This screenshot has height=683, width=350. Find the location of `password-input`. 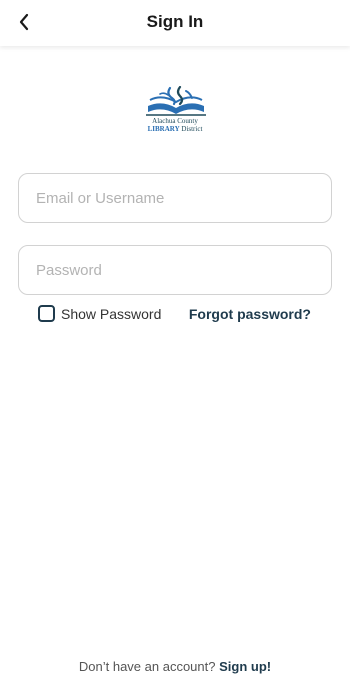

password-input is located at coordinates (175, 270).